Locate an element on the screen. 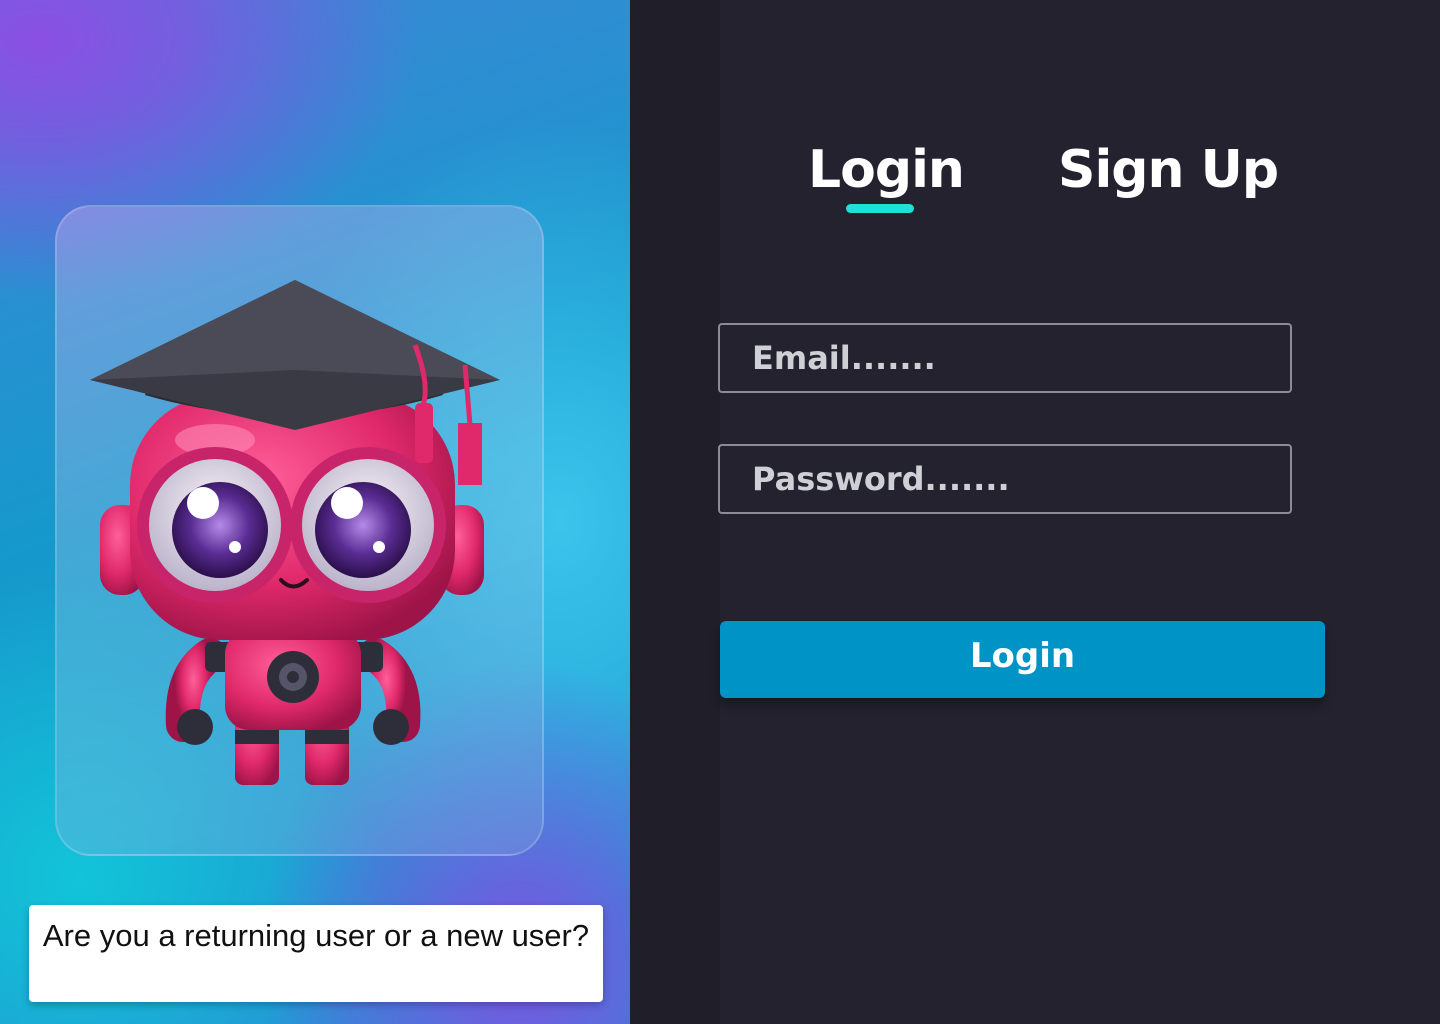 This screenshot has width=1440, height=1024. panel-edge-shade is located at coordinates (675, 512).